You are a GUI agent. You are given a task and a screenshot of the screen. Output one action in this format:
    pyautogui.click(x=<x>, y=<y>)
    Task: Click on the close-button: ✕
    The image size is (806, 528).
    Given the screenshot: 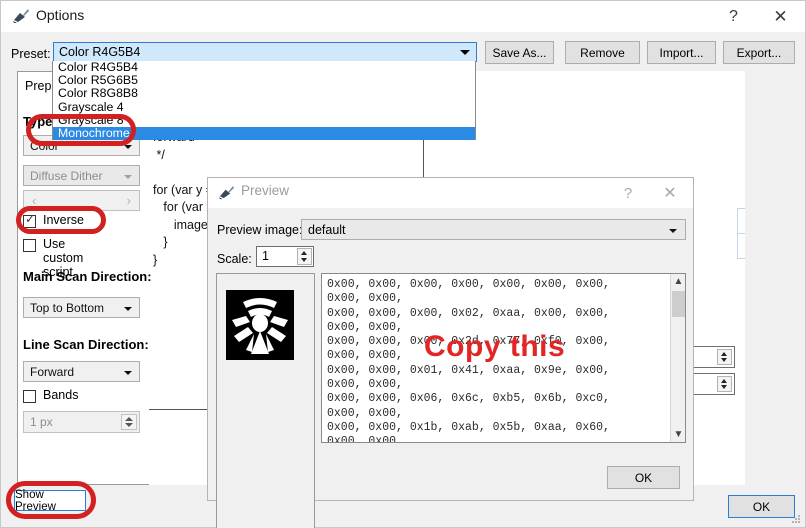 What is the action you would take?
    pyautogui.click(x=780, y=16)
    